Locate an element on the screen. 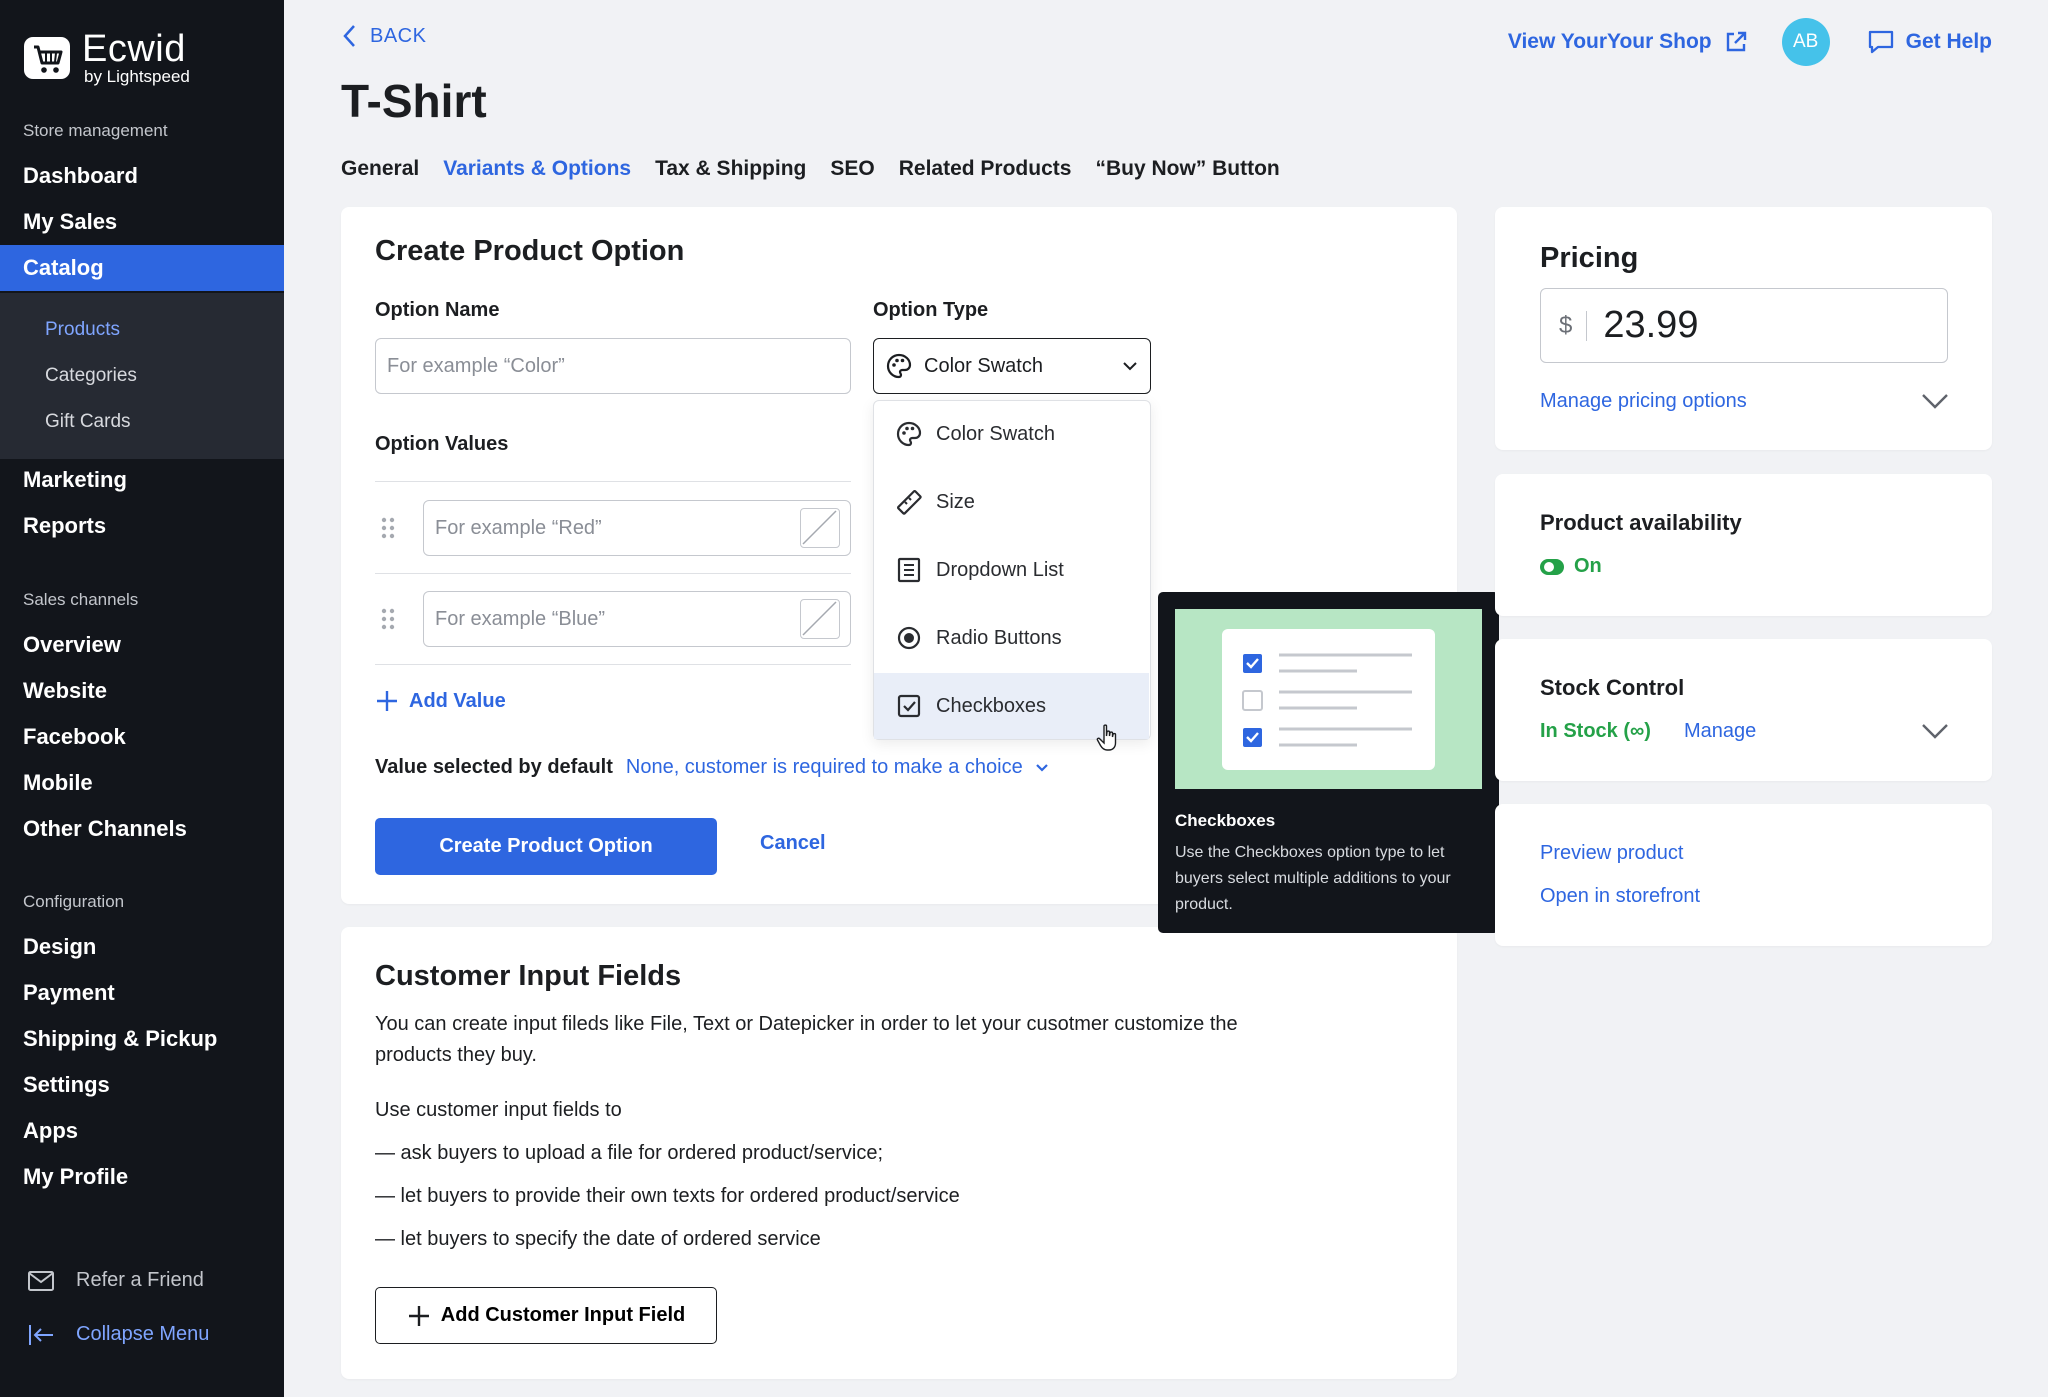  manage-pricing-link: Manage pricing options is located at coordinates (1643, 401).